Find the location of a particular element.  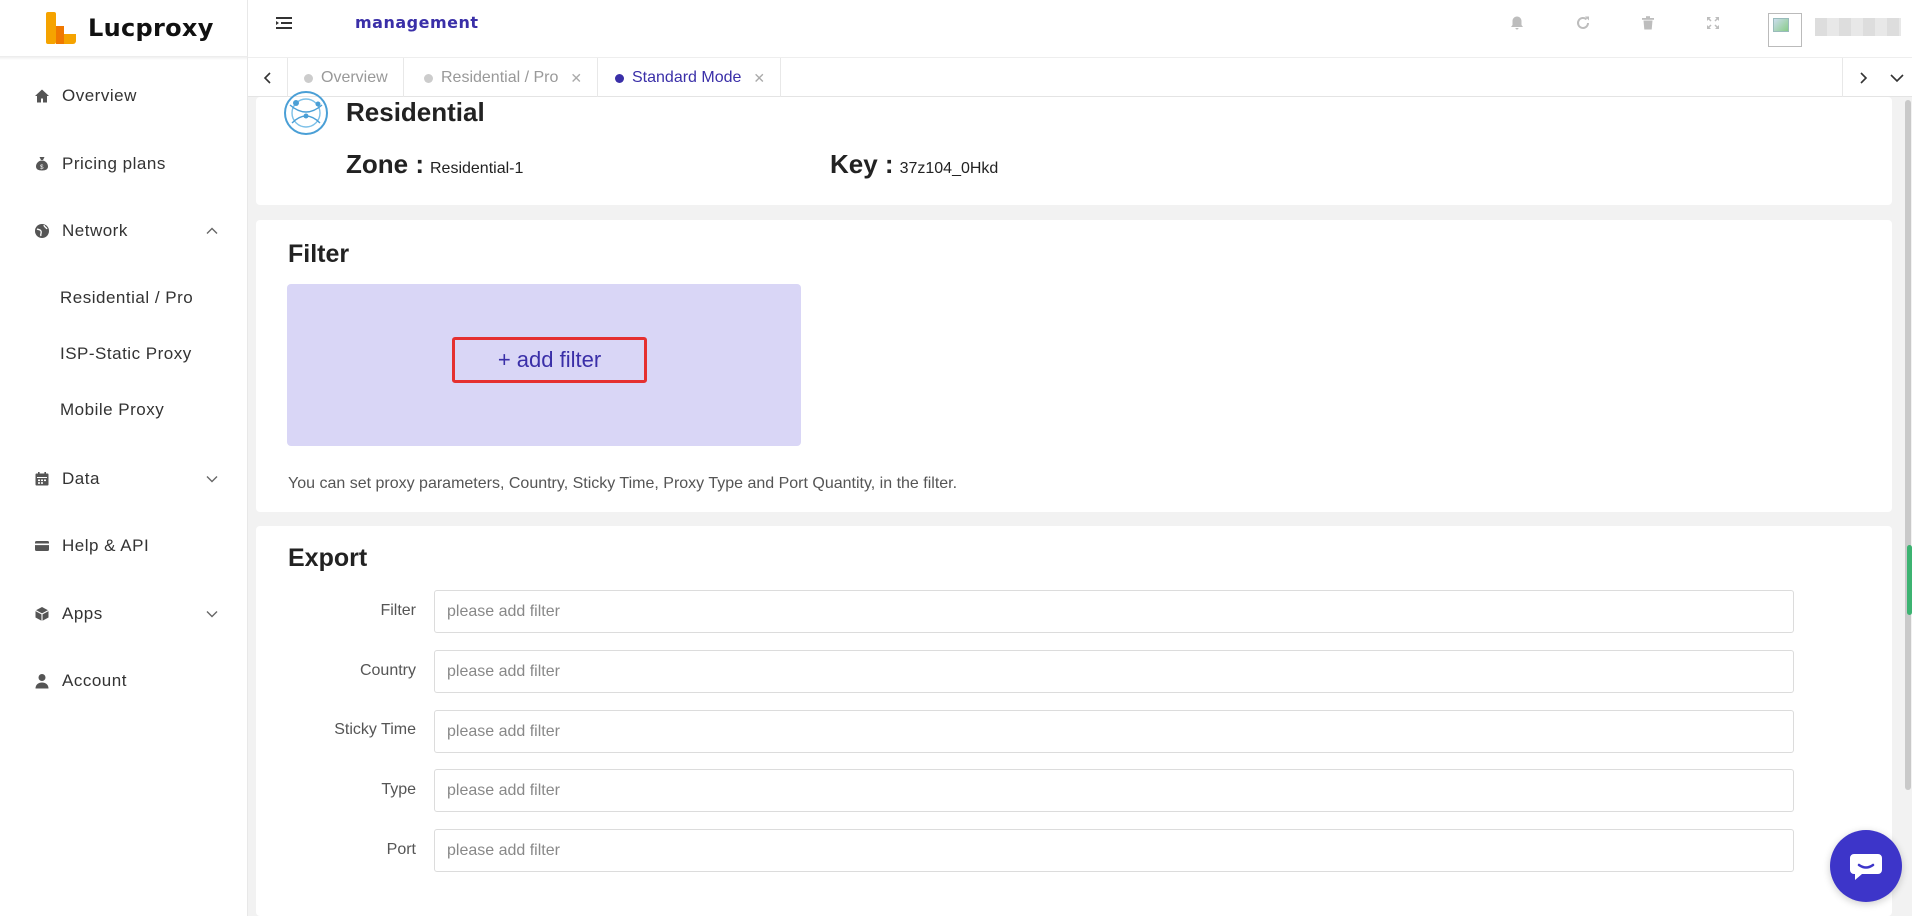

menu-collapse-icon is located at coordinates (284, 23).